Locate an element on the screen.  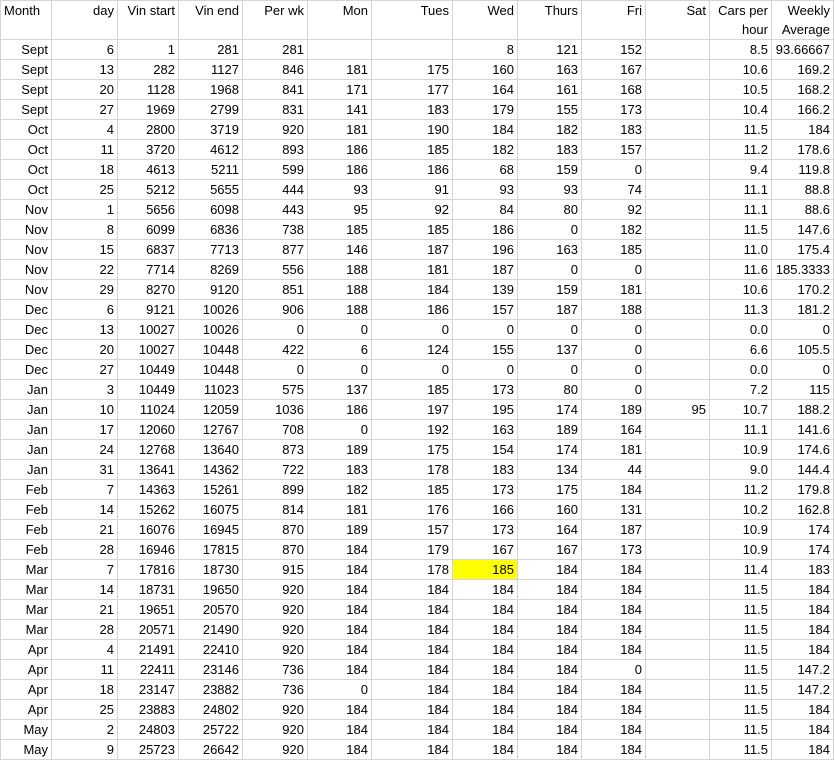
cell: 80 is located at coordinates (549, 389).